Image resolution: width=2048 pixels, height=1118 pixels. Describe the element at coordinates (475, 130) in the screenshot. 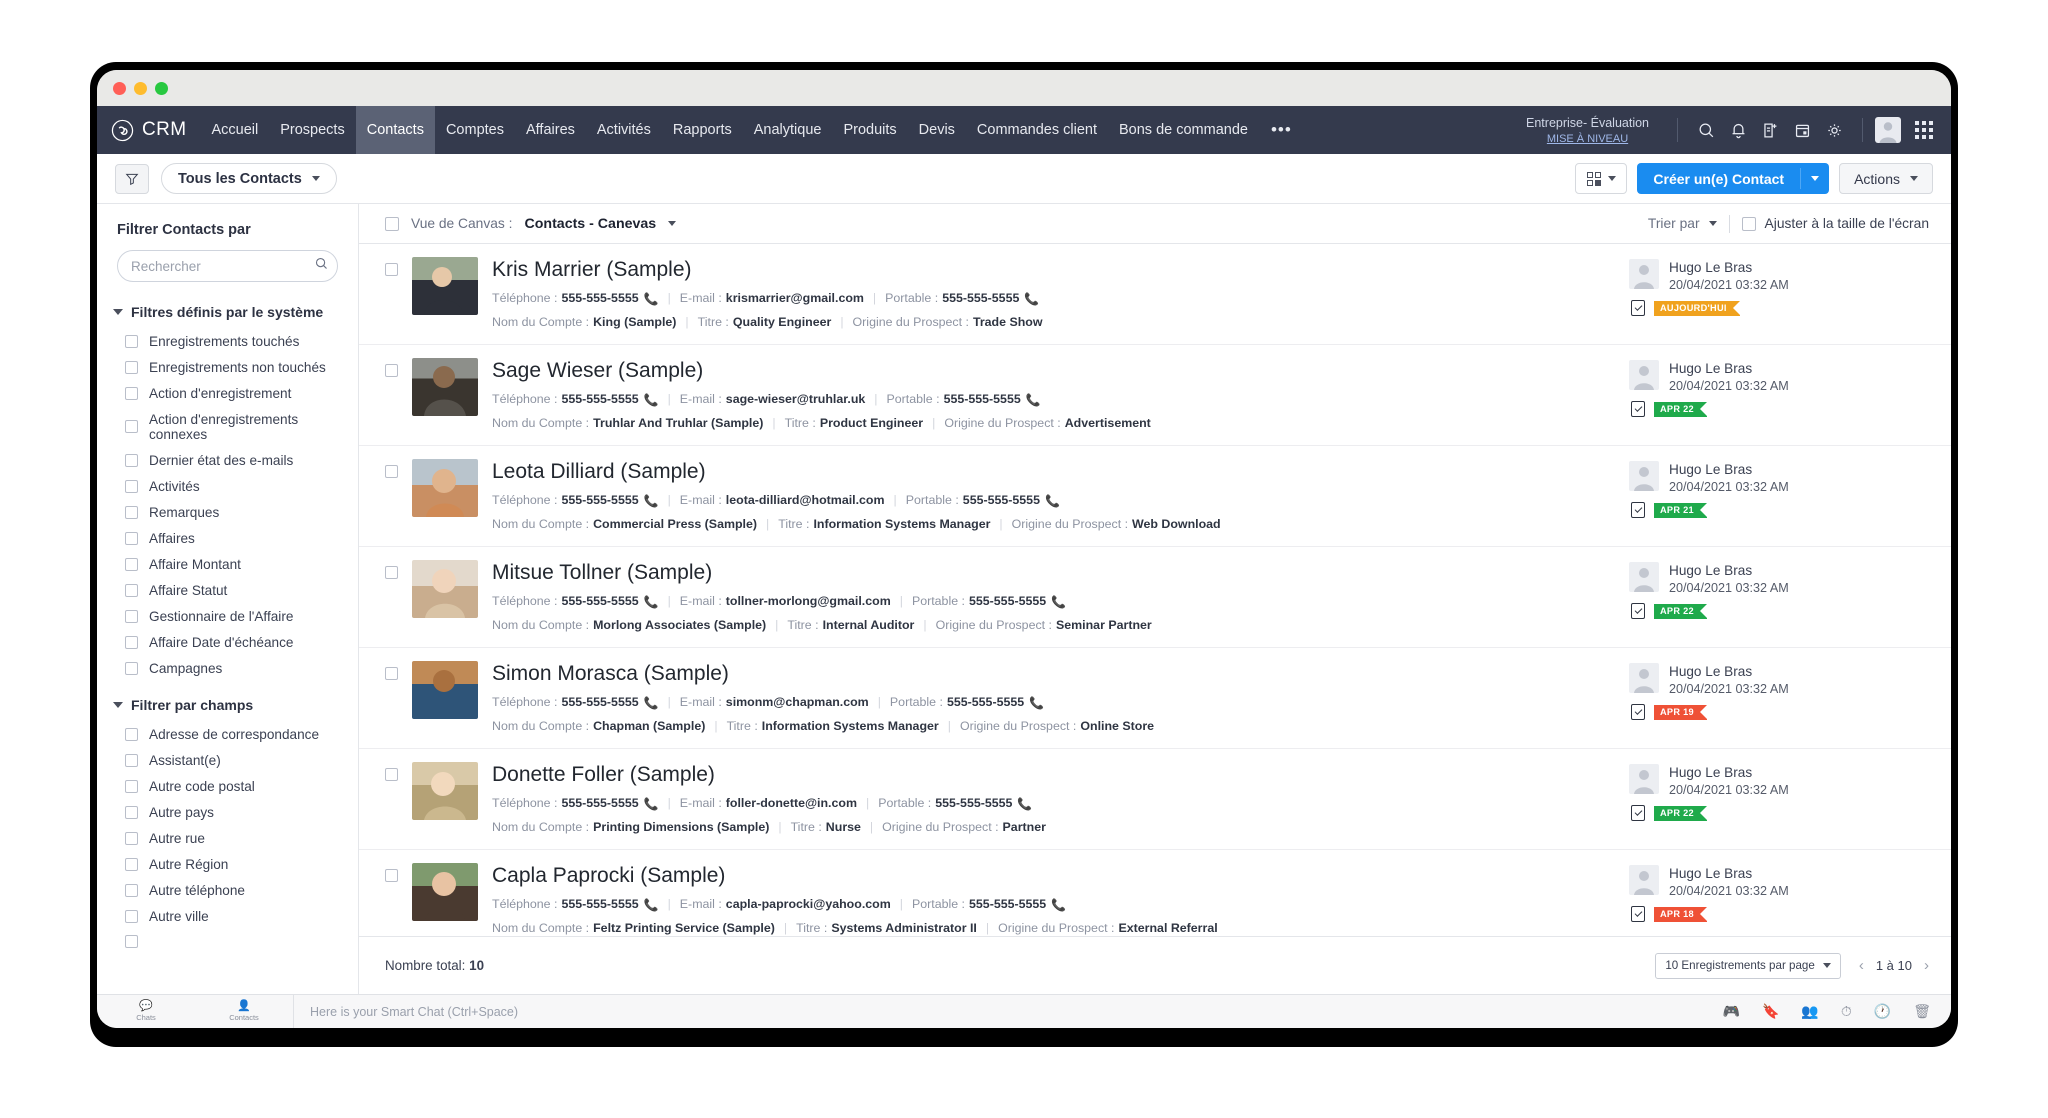

I see `nav-item-comptes: Comptes` at that location.